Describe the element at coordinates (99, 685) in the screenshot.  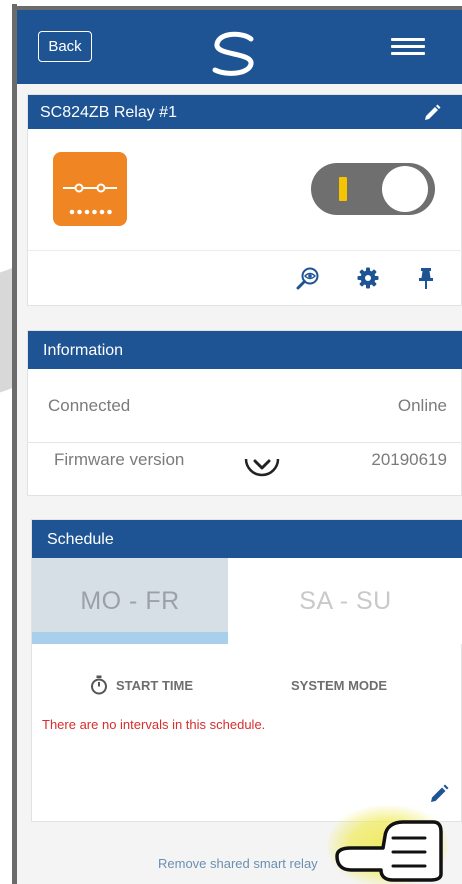
I see `stopwatch-icon` at that location.